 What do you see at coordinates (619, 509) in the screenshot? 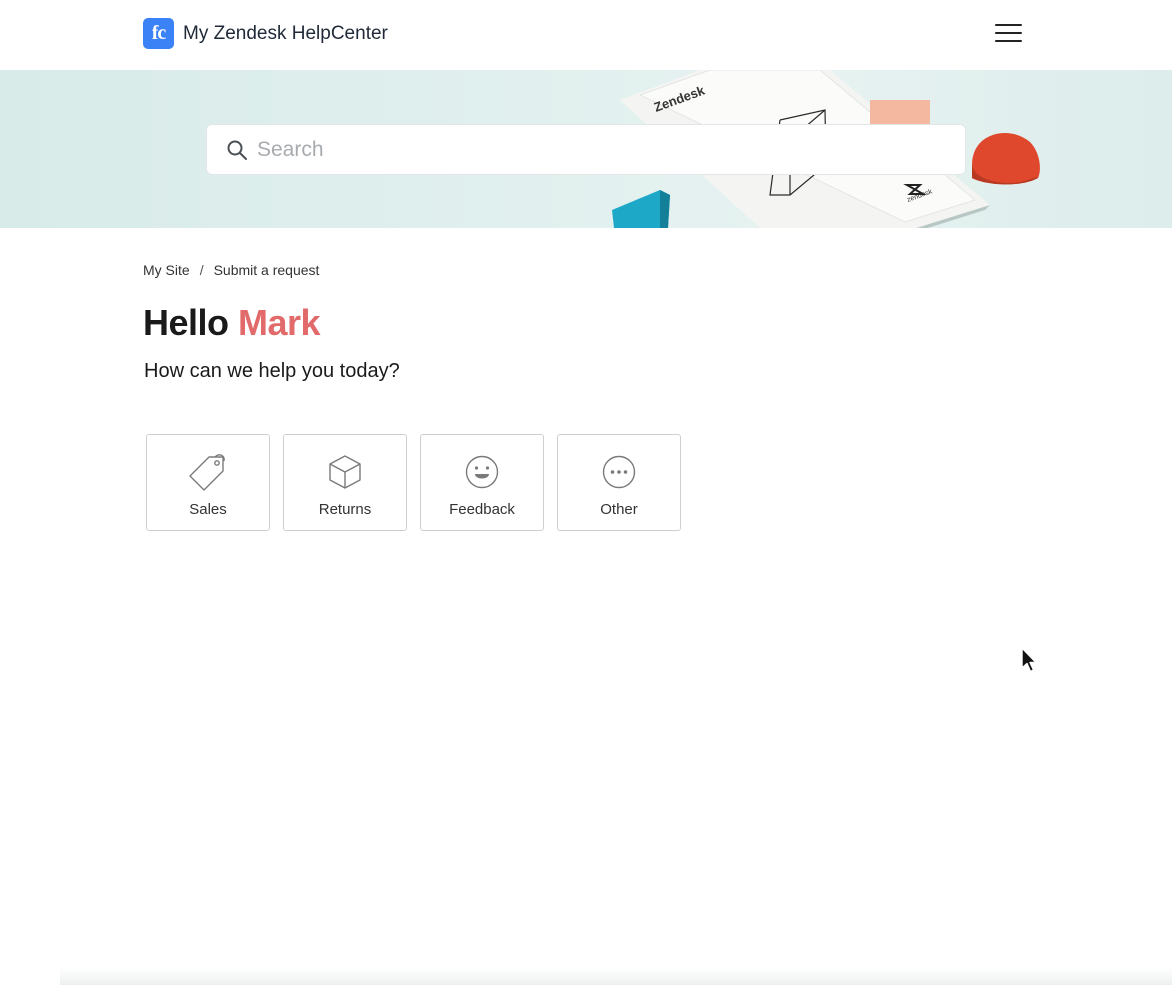
I see `category-label: Other` at bounding box center [619, 509].